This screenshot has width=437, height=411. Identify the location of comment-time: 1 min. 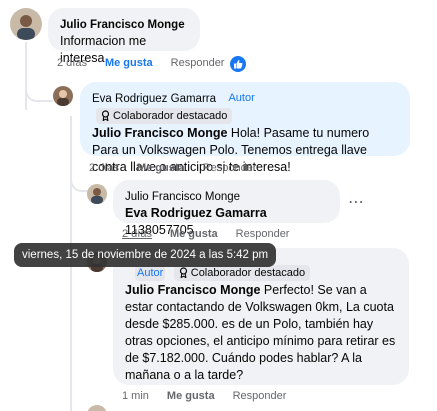
(135, 396).